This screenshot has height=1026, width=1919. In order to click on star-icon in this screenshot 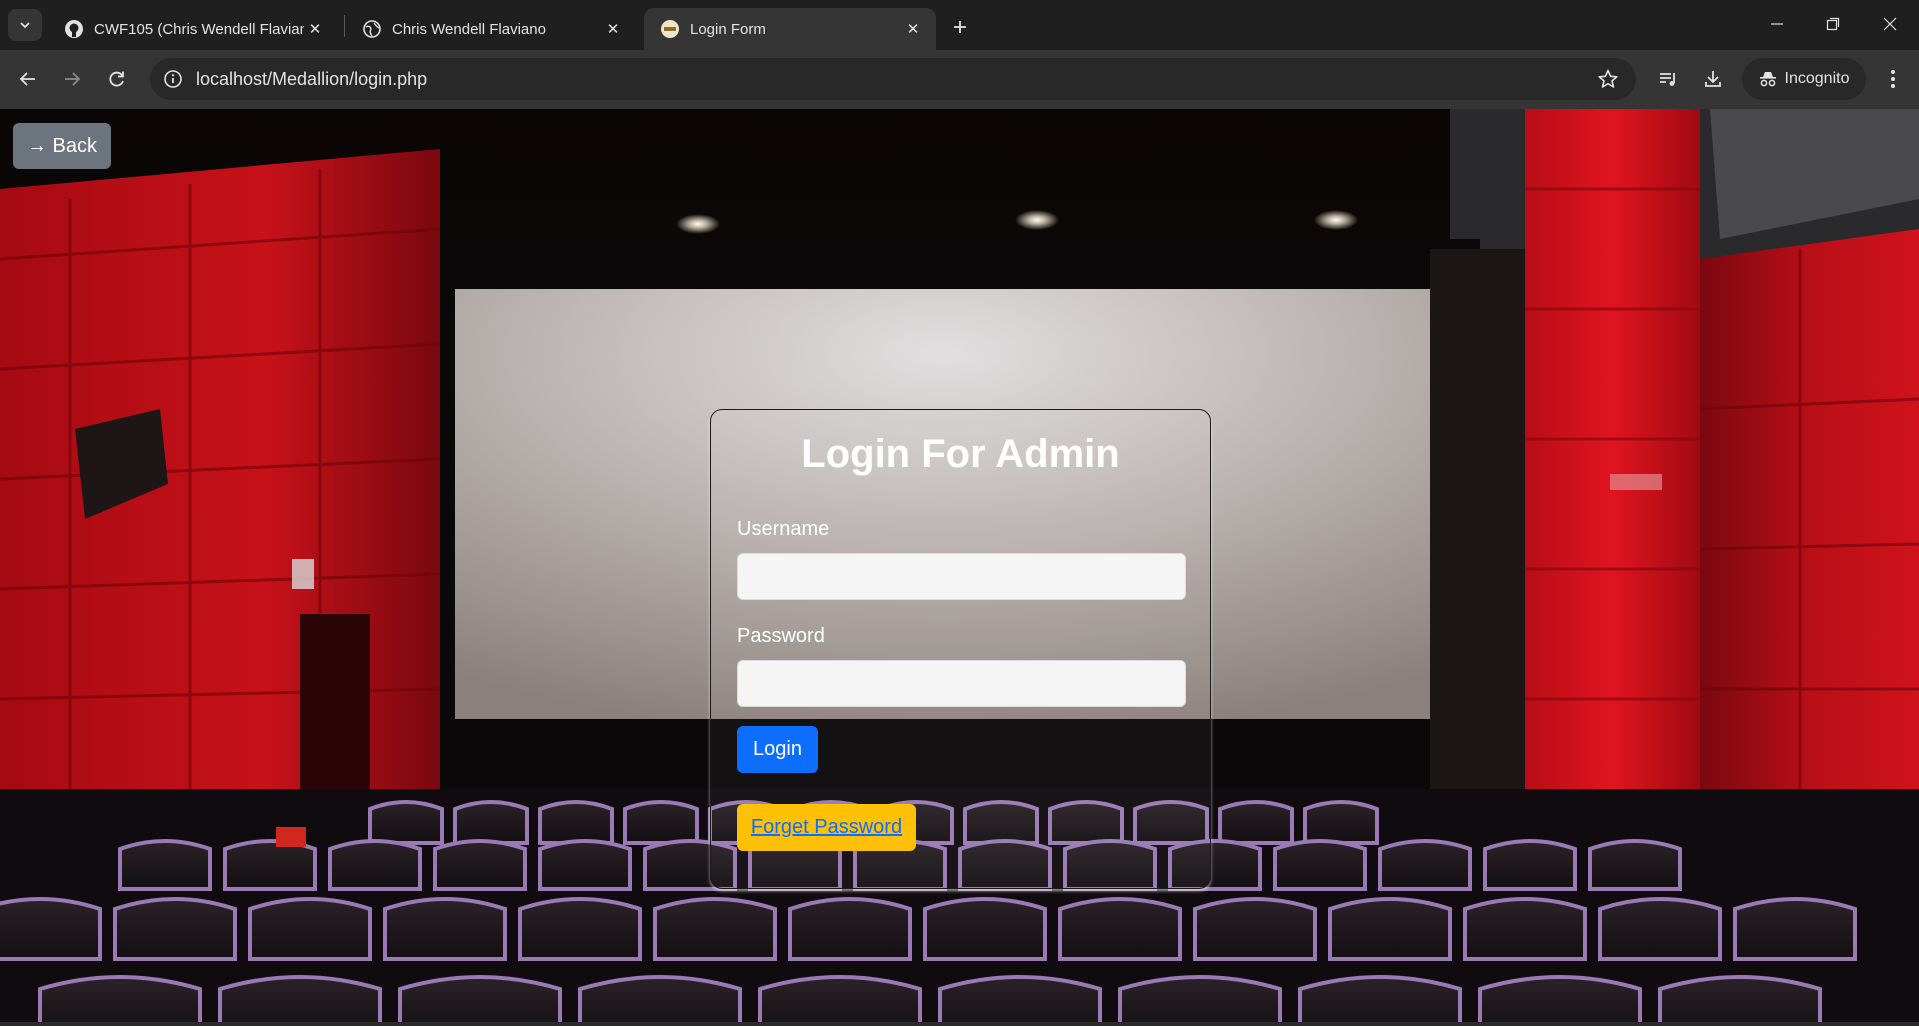, I will do `click(1608, 79)`.